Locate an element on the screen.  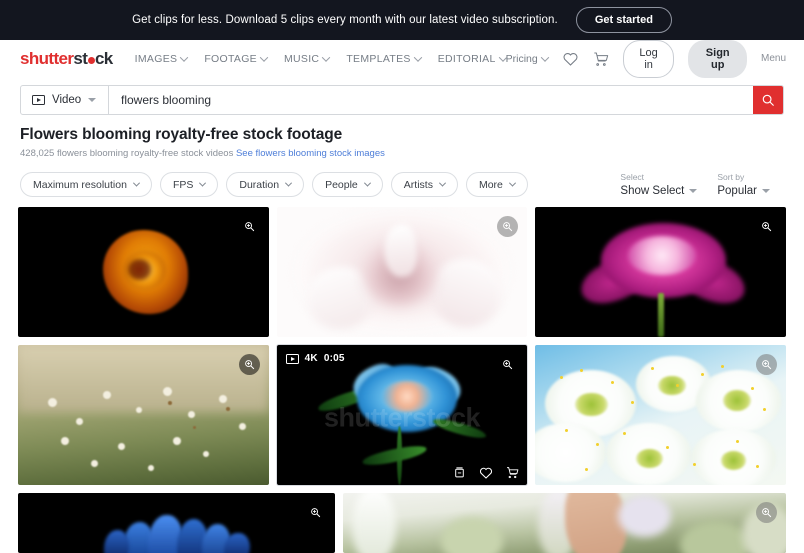
nav-item-editorial: EDITORIAL is located at coordinates (472, 58).